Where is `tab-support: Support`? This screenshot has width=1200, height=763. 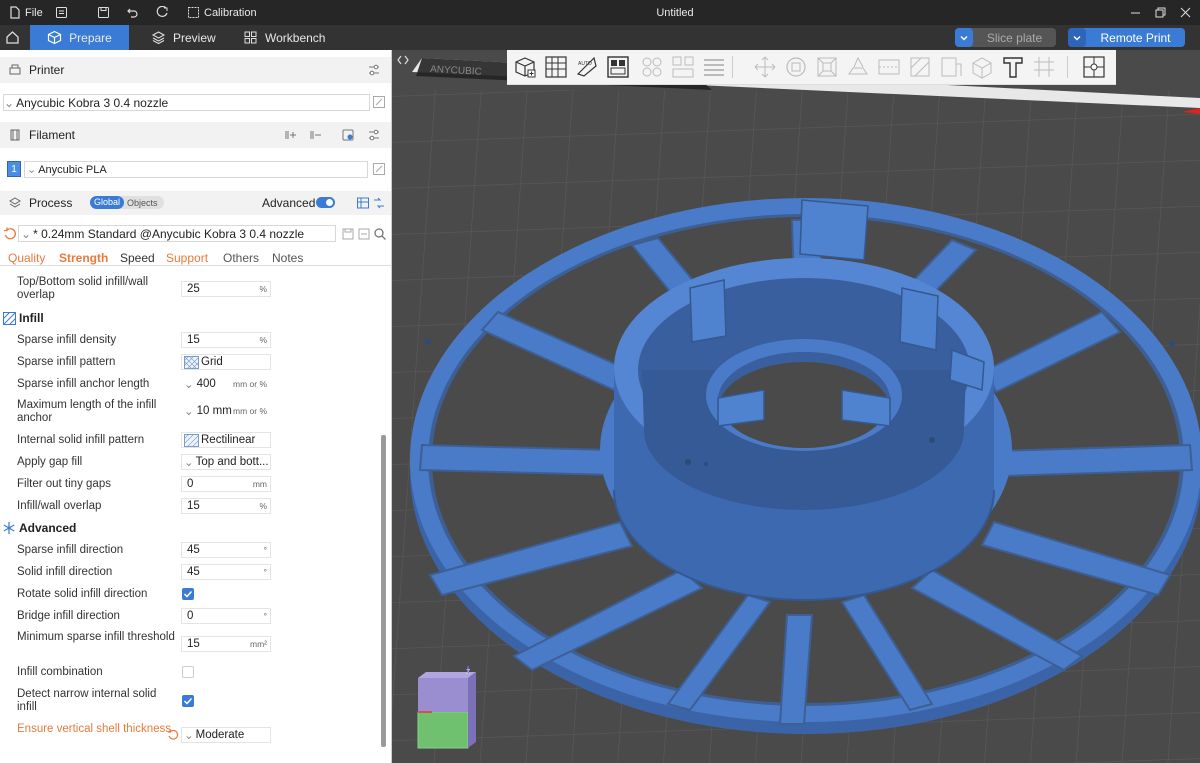
tab-support: Support is located at coordinates (187, 258).